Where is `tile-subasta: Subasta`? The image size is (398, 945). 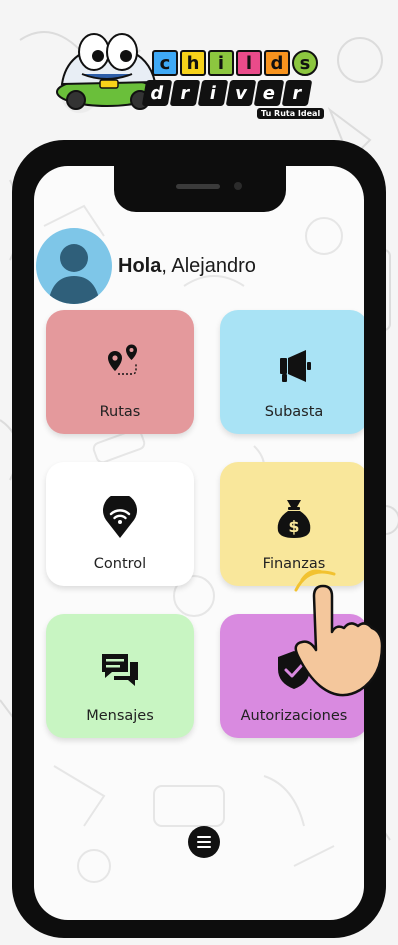 tile-subasta: Subasta is located at coordinates (292, 372).